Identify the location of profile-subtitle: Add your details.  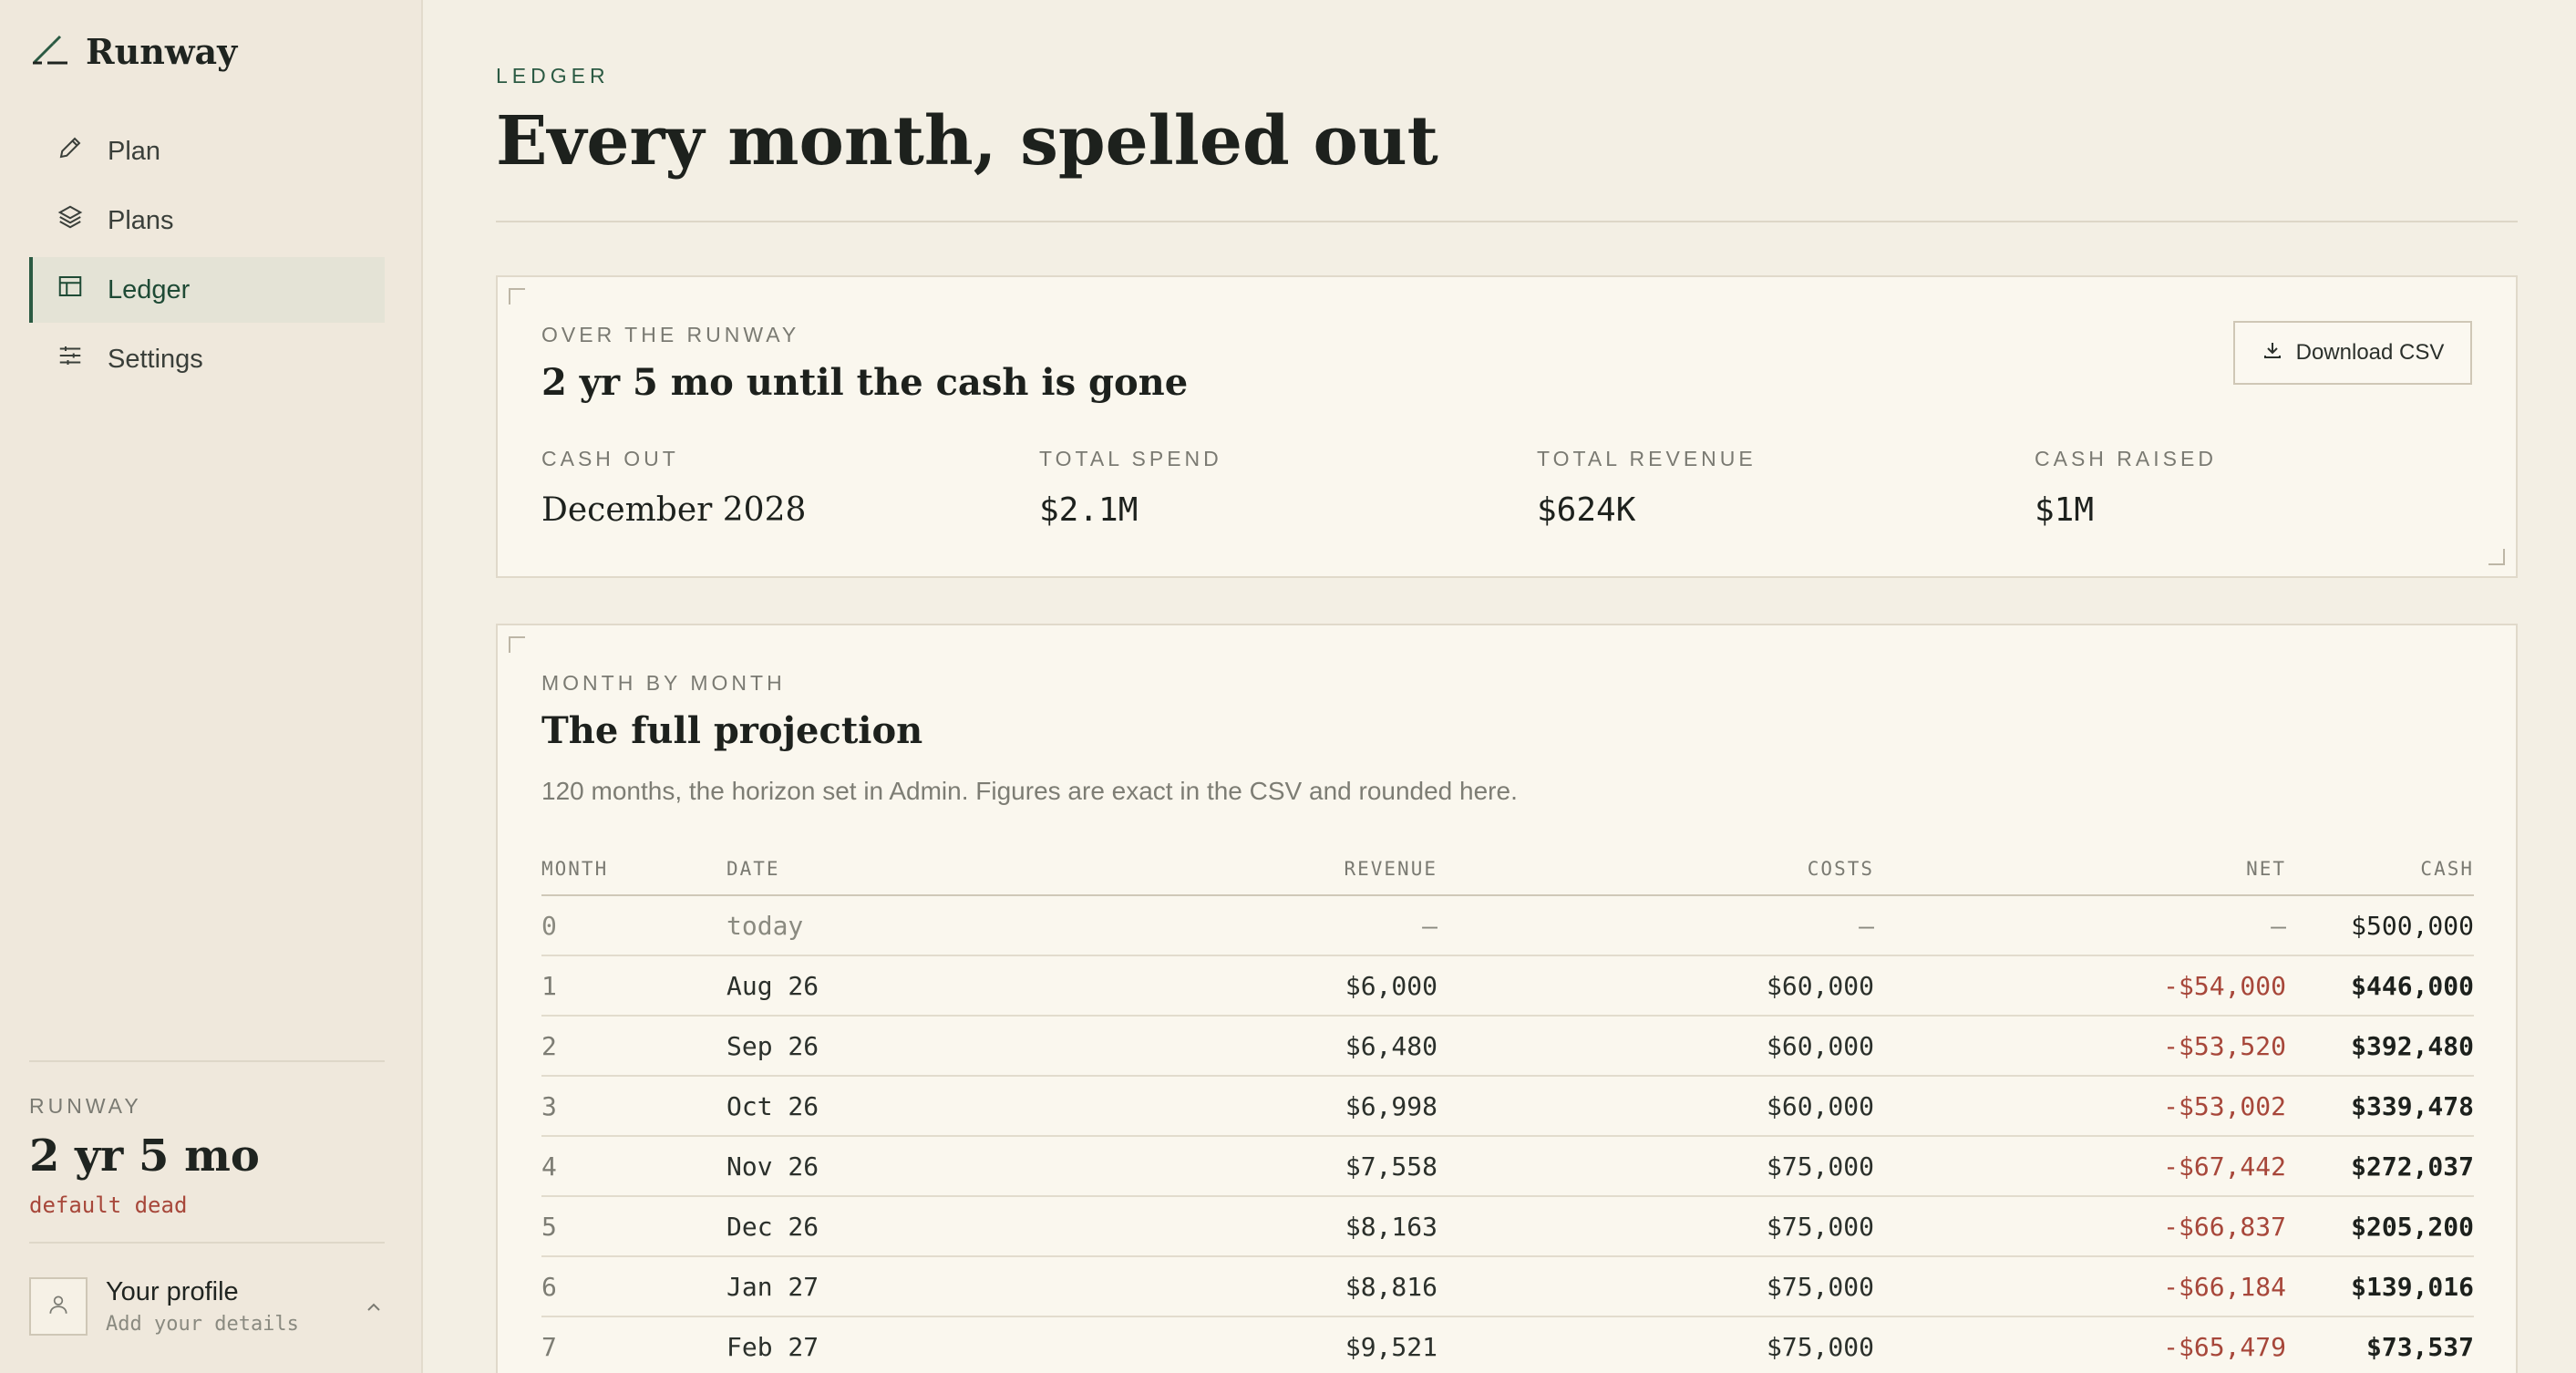
(202, 1324).